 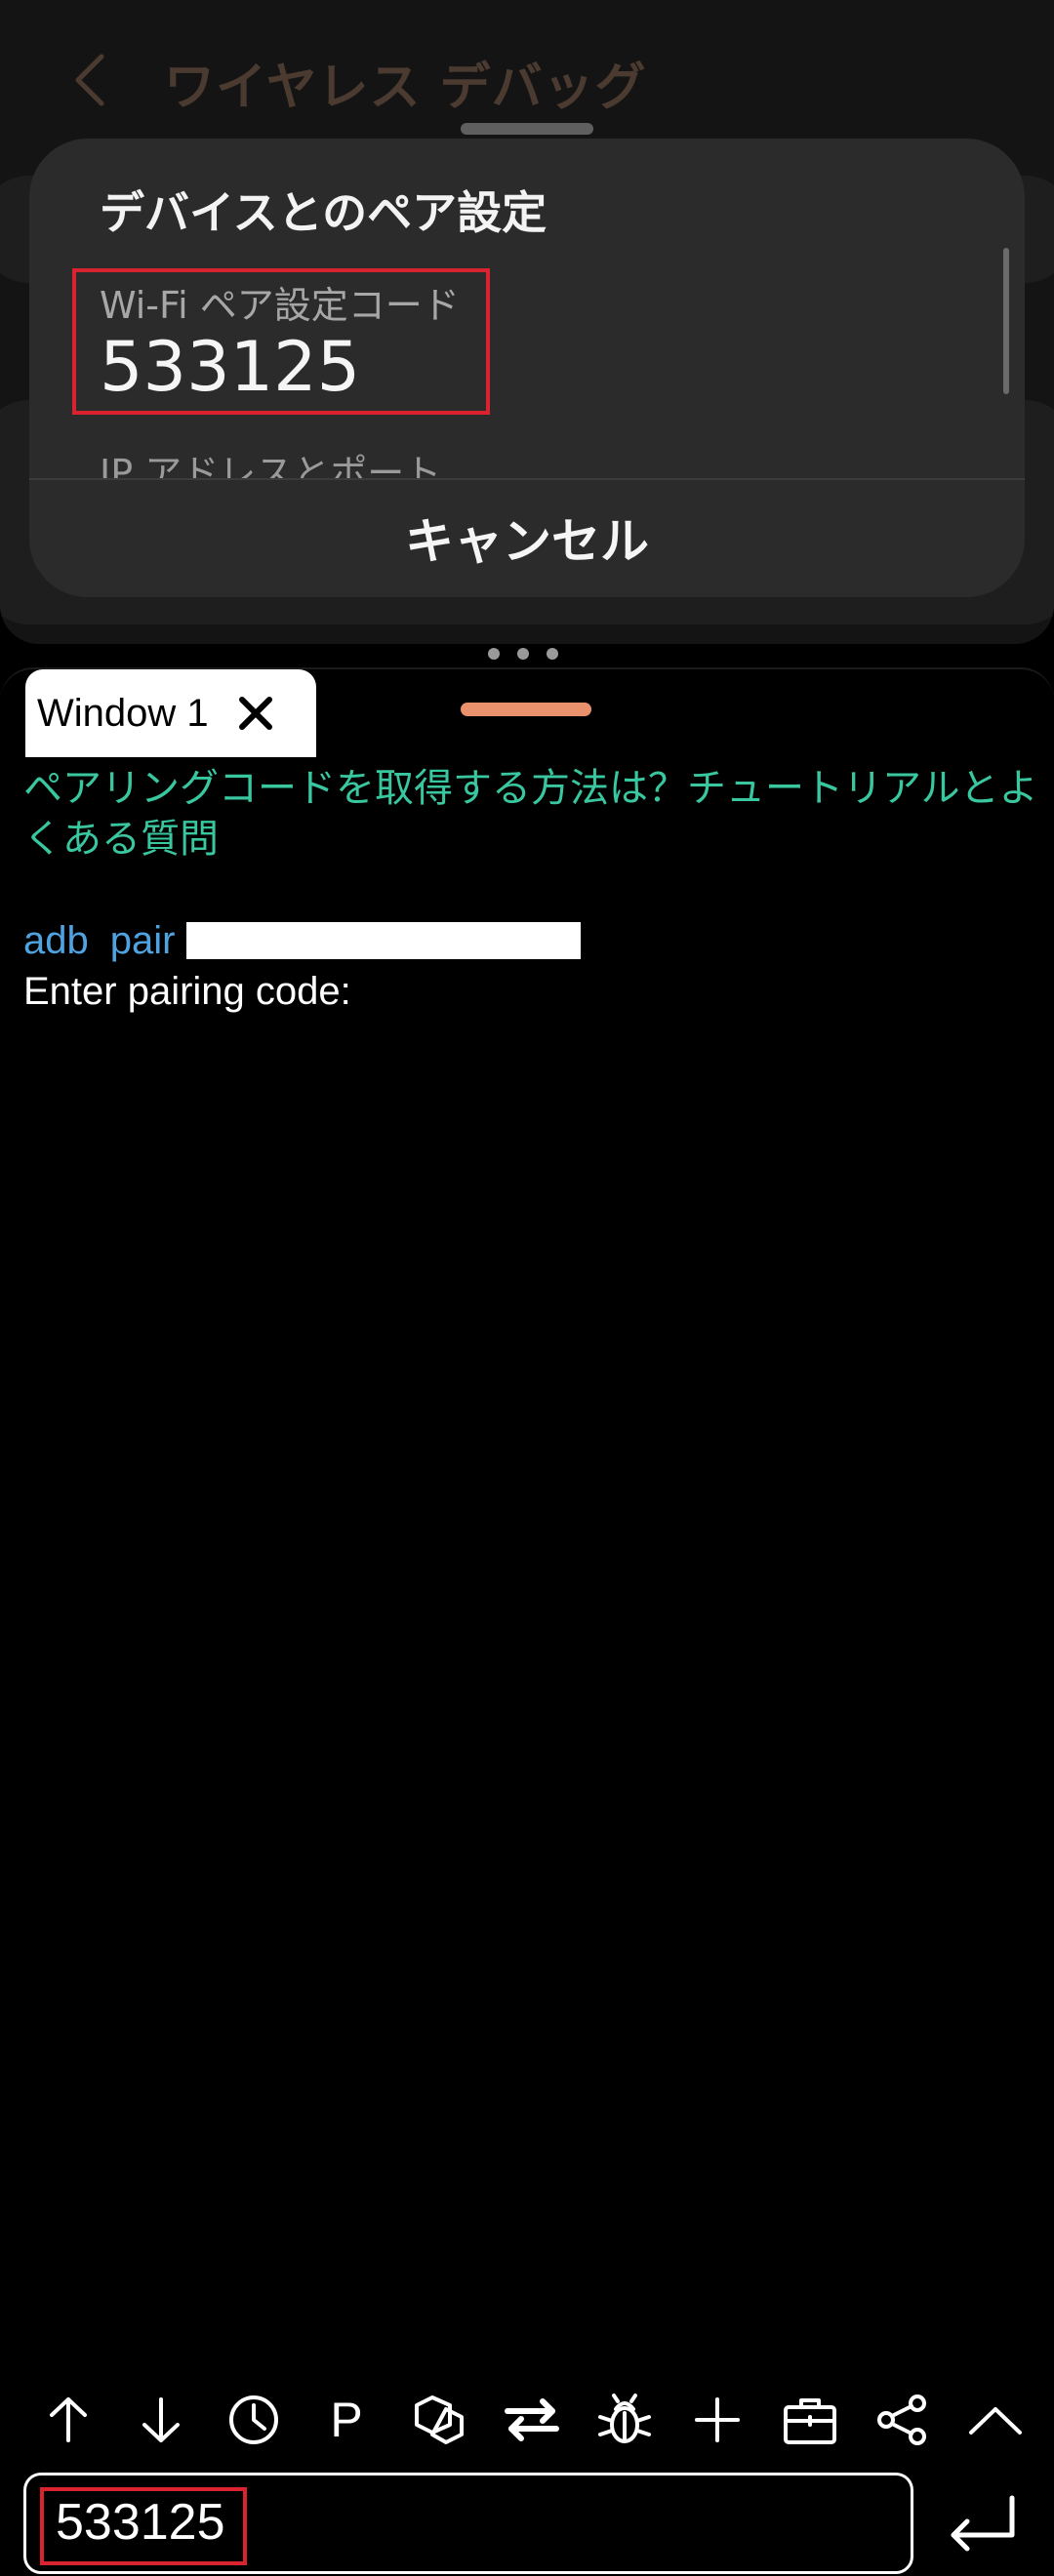 I want to click on expand-button, so click(x=995, y=2420).